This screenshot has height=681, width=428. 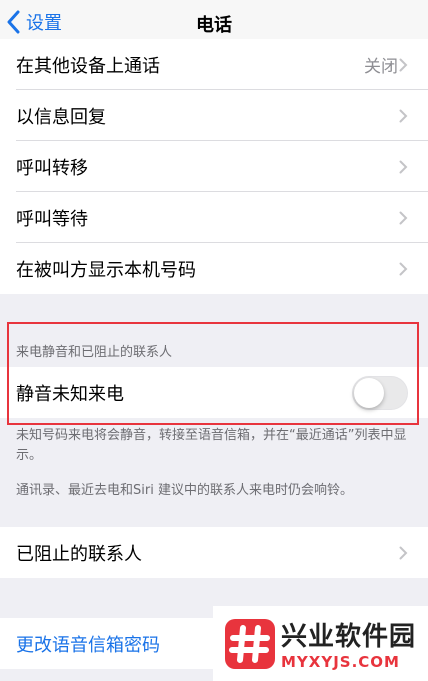 I want to click on navigation-bar: 设置 电话, so click(x=214, y=22).